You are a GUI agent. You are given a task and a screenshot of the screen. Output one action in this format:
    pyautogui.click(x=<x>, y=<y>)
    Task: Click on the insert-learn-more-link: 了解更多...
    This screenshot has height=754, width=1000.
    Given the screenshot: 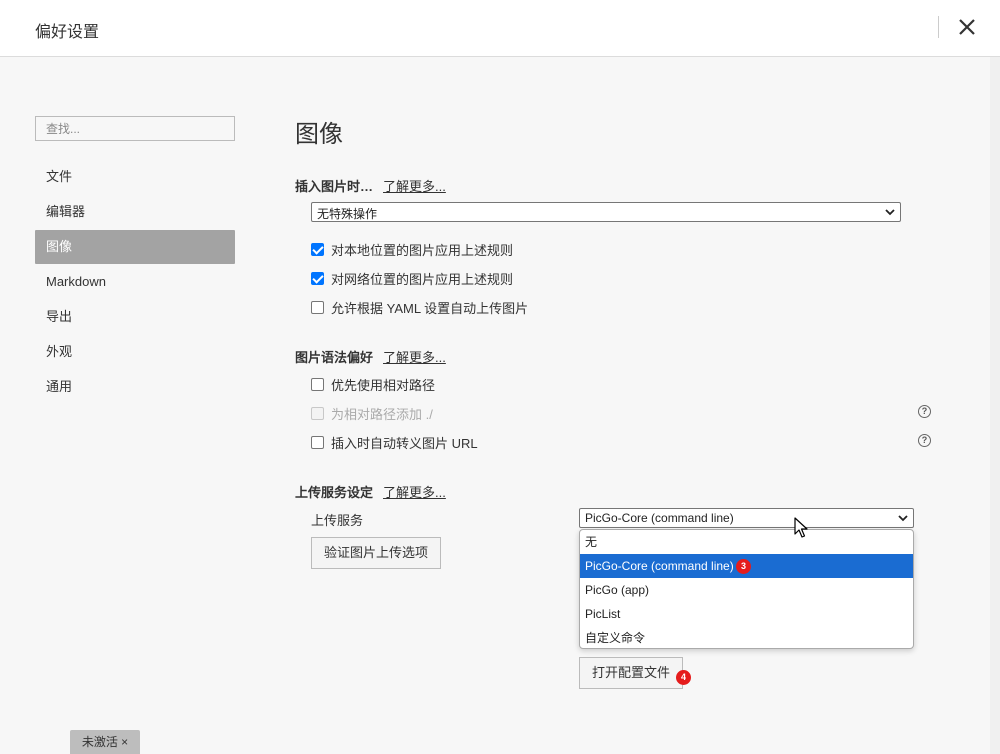 What is the action you would take?
    pyautogui.click(x=414, y=186)
    